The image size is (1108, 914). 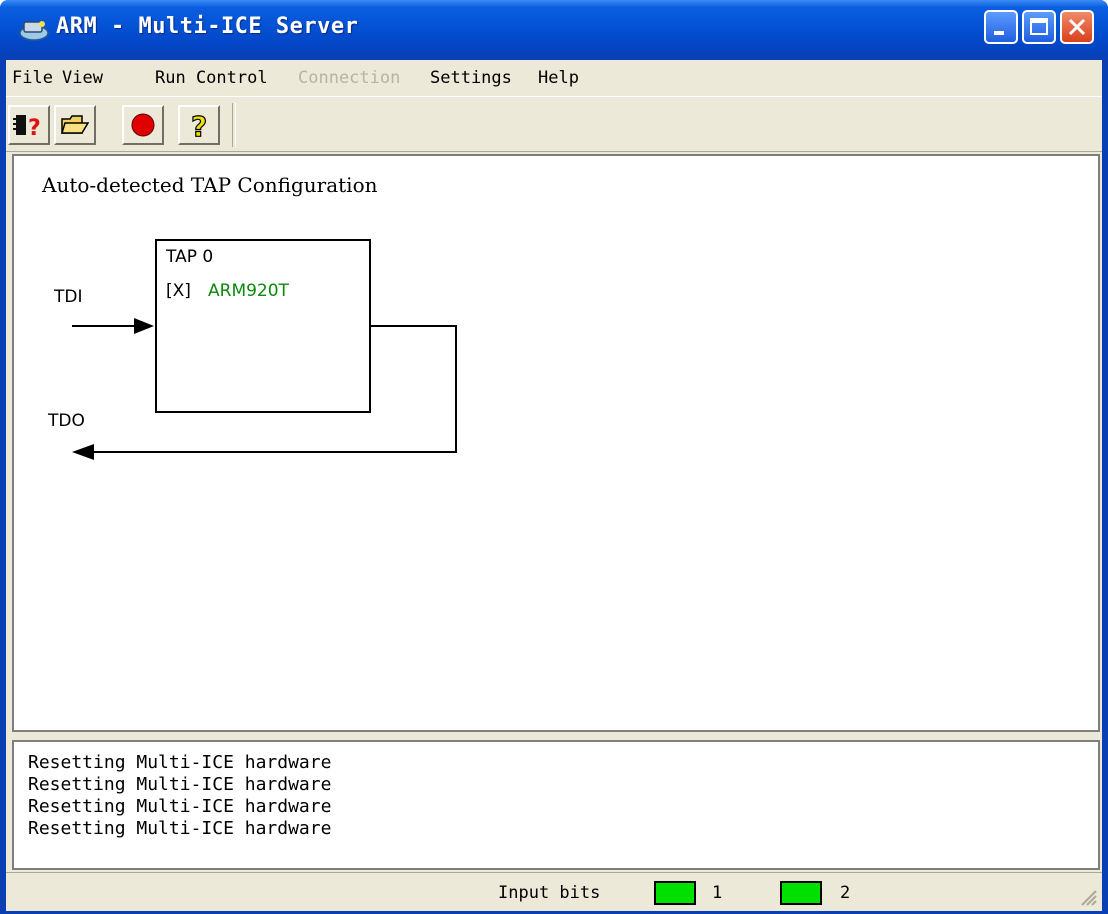 I want to click on record-icon, so click(x=143, y=125).